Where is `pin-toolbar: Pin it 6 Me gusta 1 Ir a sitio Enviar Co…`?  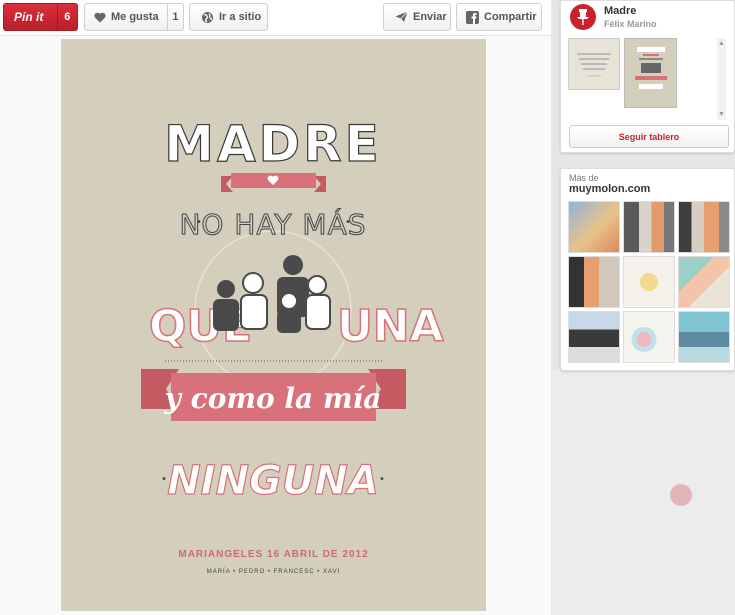 pin-toolbar: Pin it 6 Me gusta 1 Ir a sitio Enviar Co… is located at coordinates (275, 18).